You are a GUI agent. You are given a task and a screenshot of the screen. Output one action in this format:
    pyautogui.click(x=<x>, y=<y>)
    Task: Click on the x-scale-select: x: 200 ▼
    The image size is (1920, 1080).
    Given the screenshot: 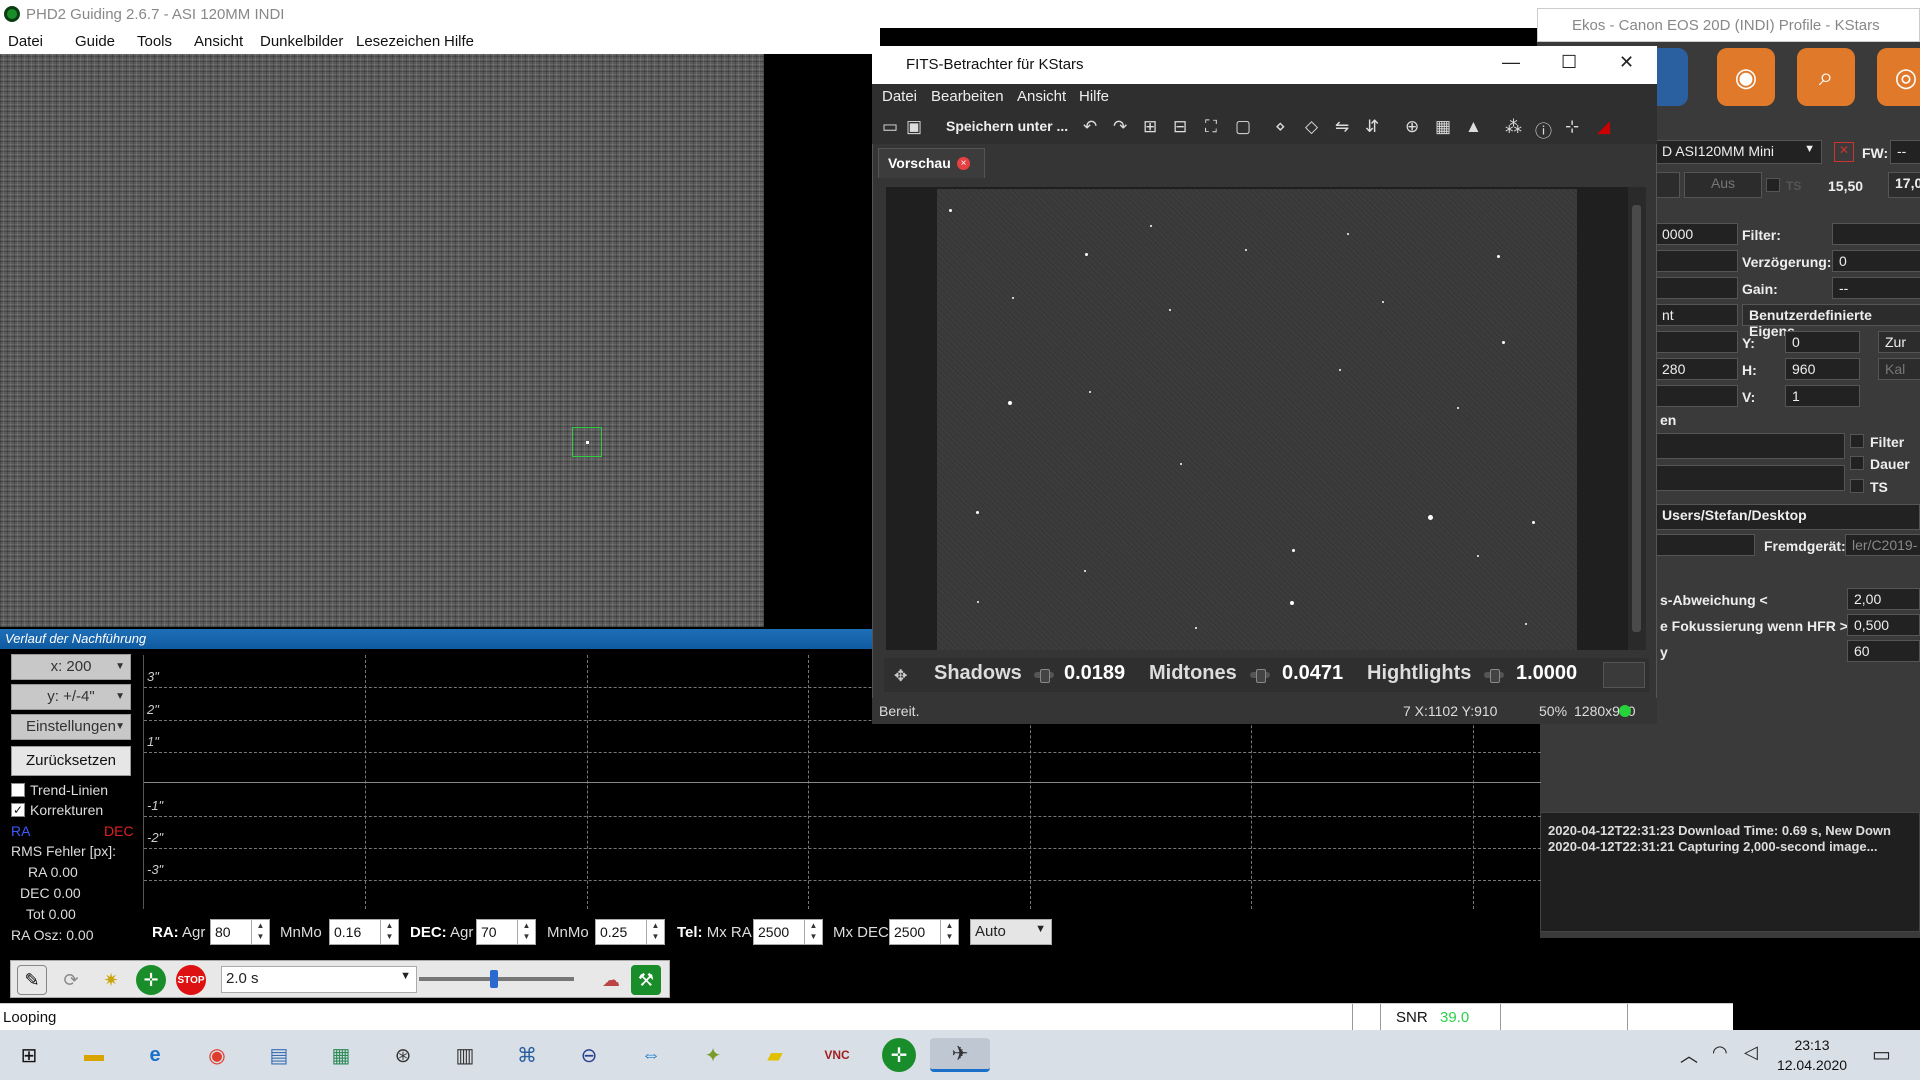 What is the action you would take?
    pyautogui.click(x=71, y=667)
    